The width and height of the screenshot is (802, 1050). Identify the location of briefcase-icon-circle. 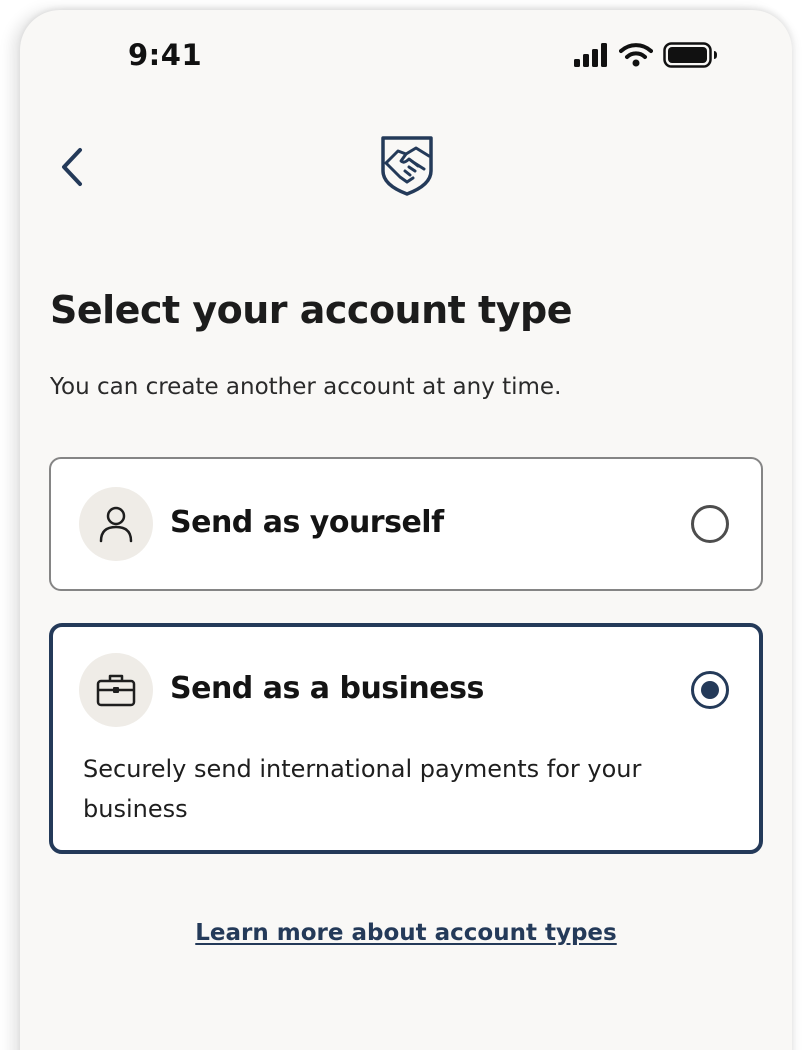
(116, 690).